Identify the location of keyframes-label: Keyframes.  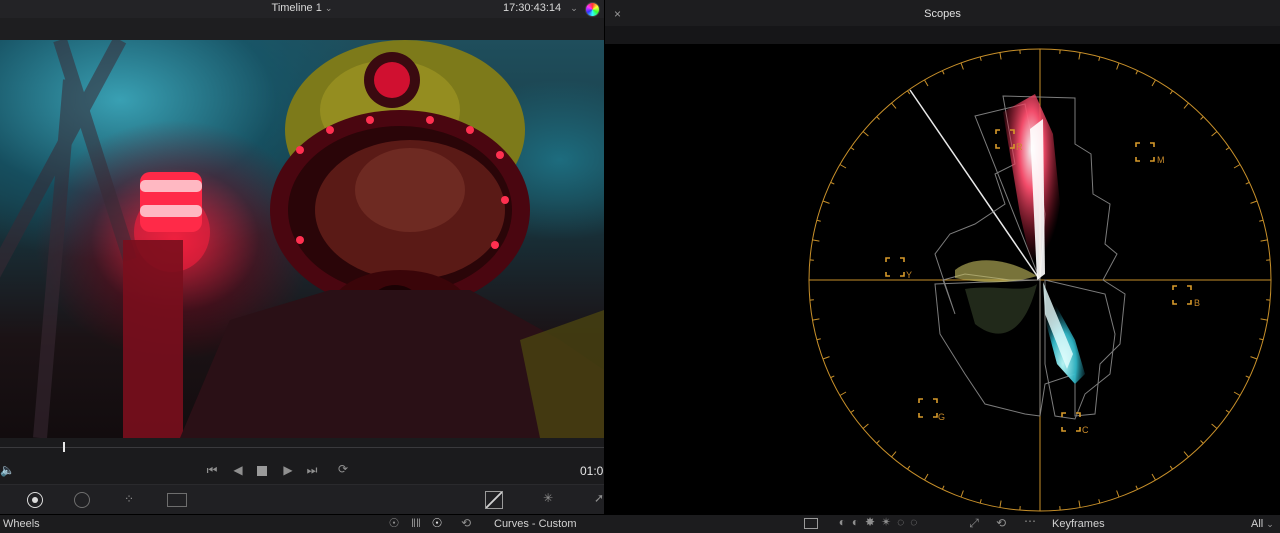
(1078, 524).